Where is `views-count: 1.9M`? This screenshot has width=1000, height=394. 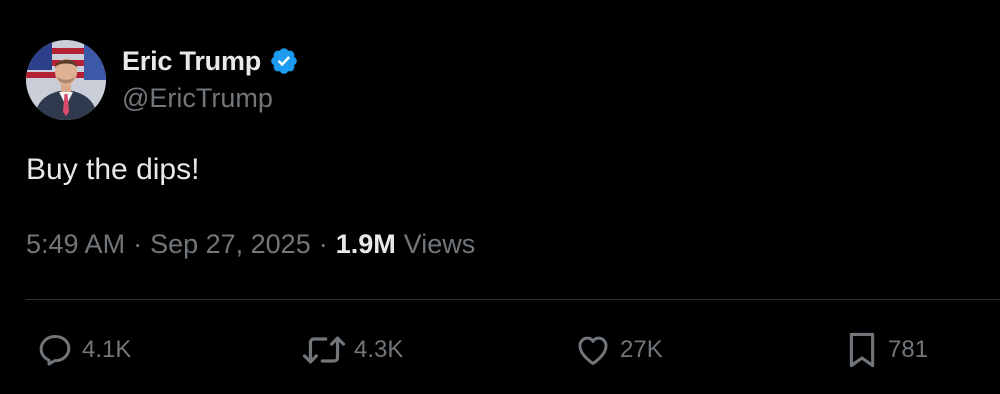 views-count: 1.9M is located at coordinates (366, 244).